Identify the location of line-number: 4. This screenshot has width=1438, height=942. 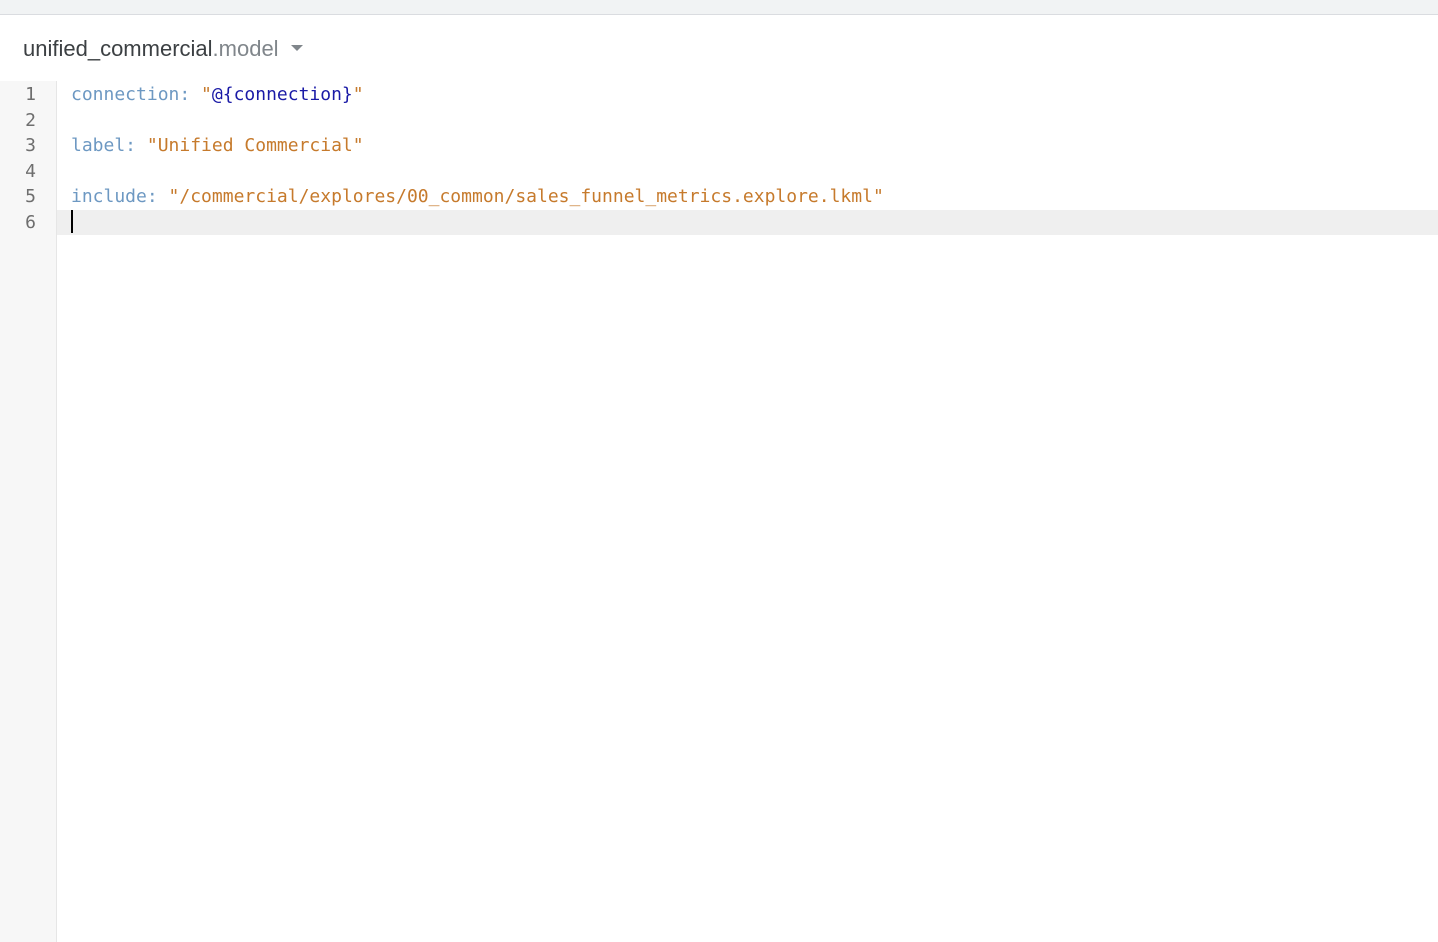
(30, 171).